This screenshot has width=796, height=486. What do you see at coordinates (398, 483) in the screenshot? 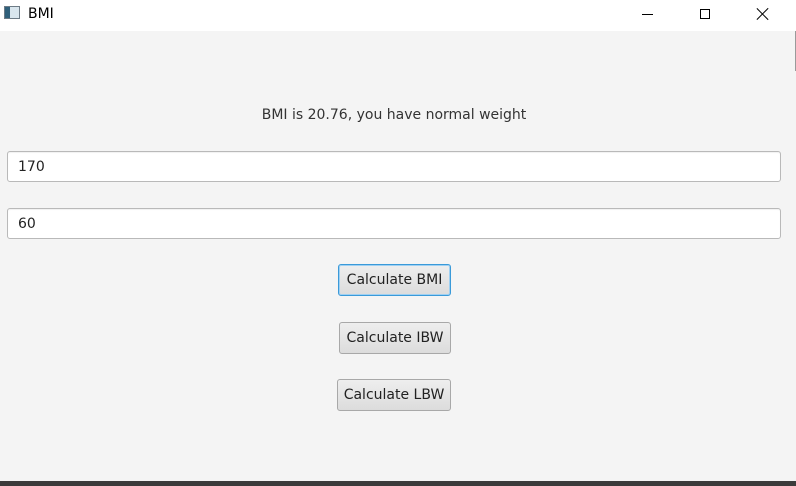
I see `taskbar-edge` at bounding box center [398, 483].